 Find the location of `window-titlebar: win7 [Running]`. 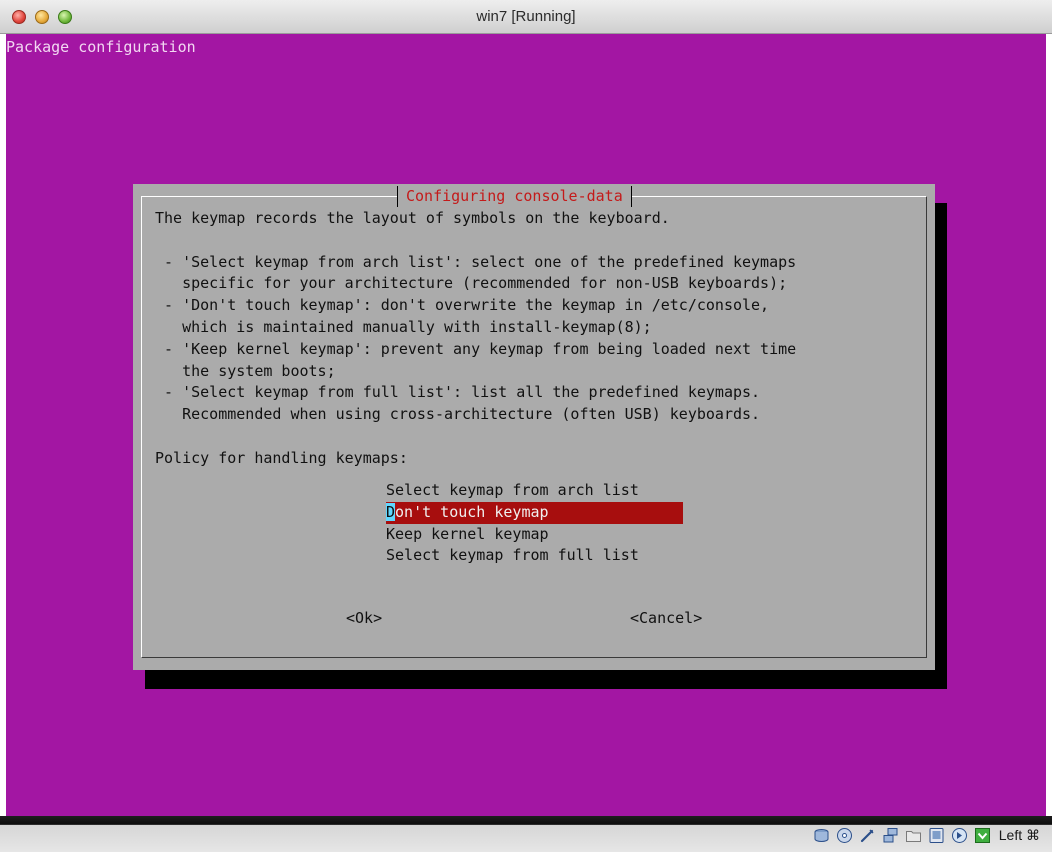

window-titlebar: win7 [Running] is located at coordinates (526, 17).